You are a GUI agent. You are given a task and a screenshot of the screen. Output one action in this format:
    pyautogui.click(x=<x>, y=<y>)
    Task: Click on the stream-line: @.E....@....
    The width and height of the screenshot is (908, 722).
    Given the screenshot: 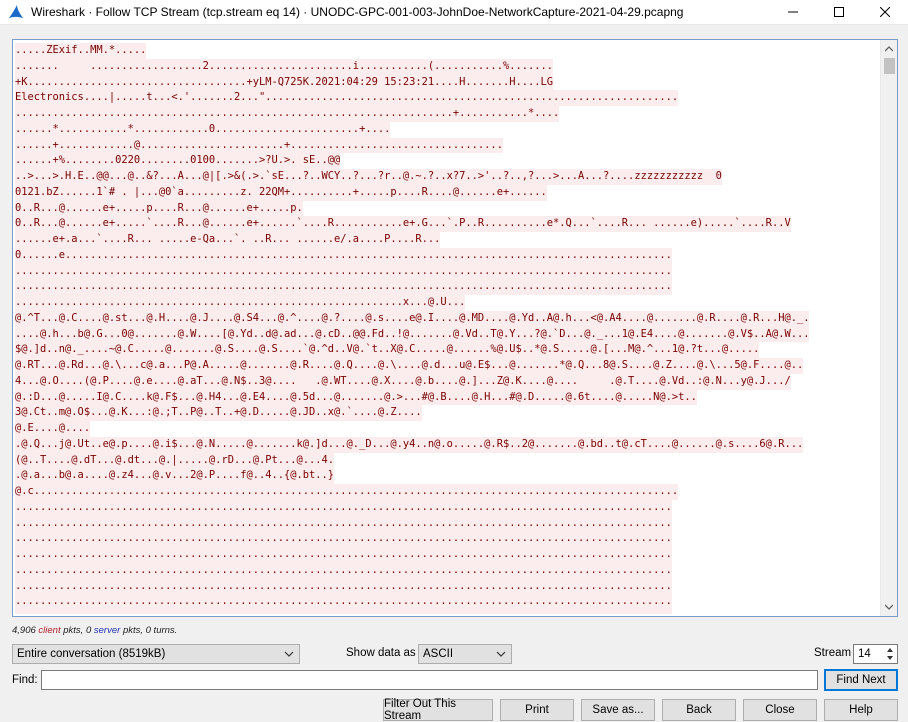 What is the action you would take?
    pyautogui.click(x=53, y=429)
    